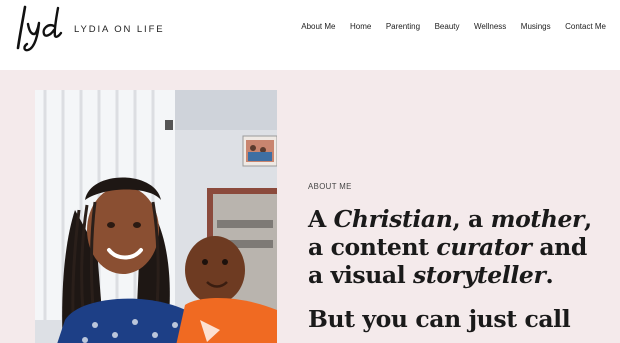  What do you see at coordinates (585, 26) in the screenshot?
I see `nav-contact-me: Contact Me` at bounding box center [585, 26].